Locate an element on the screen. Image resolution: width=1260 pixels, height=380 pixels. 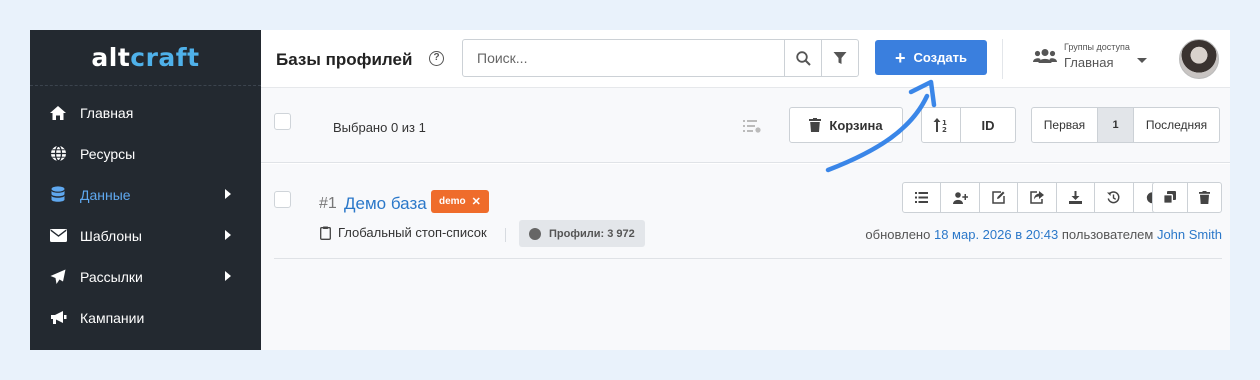
sidebar-item-label: Рассылки is located at coordinates (111, 276).